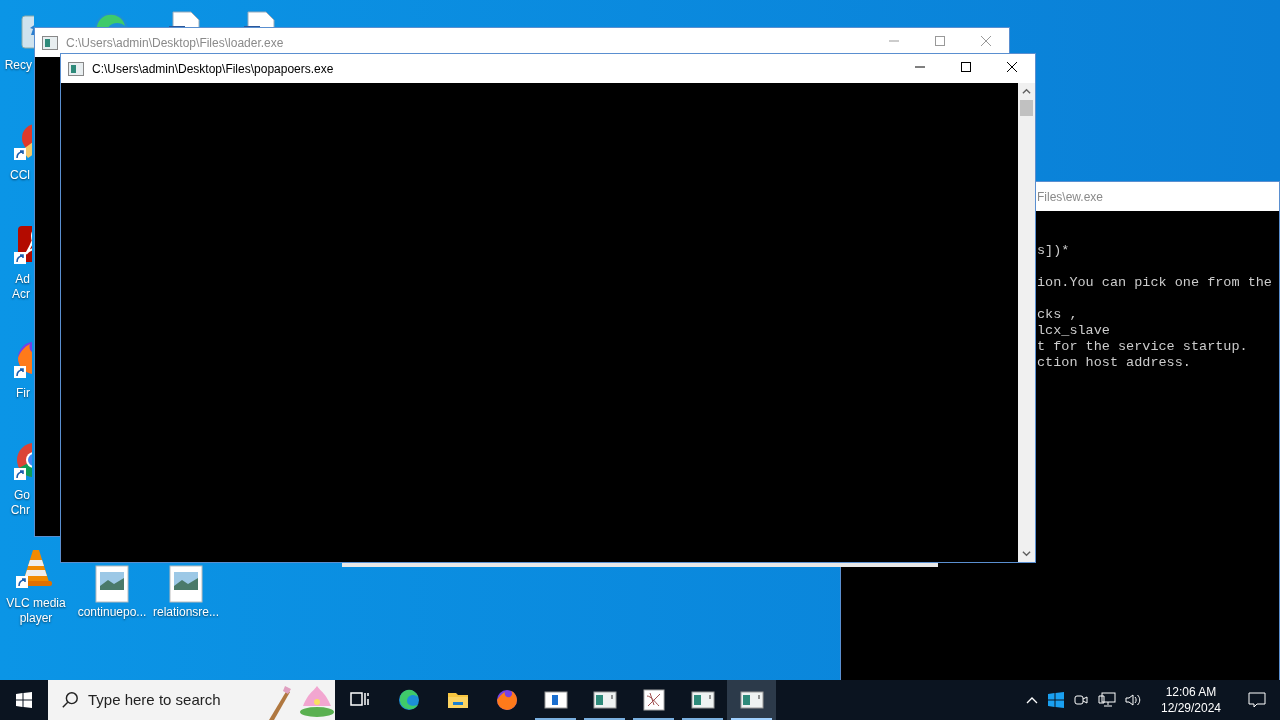 The width and height of the screenshot is (1280, 720). What do you see at coordinates (70, 700) in the screenshot?
I see `search-icon` at bounding box center [70, 700].